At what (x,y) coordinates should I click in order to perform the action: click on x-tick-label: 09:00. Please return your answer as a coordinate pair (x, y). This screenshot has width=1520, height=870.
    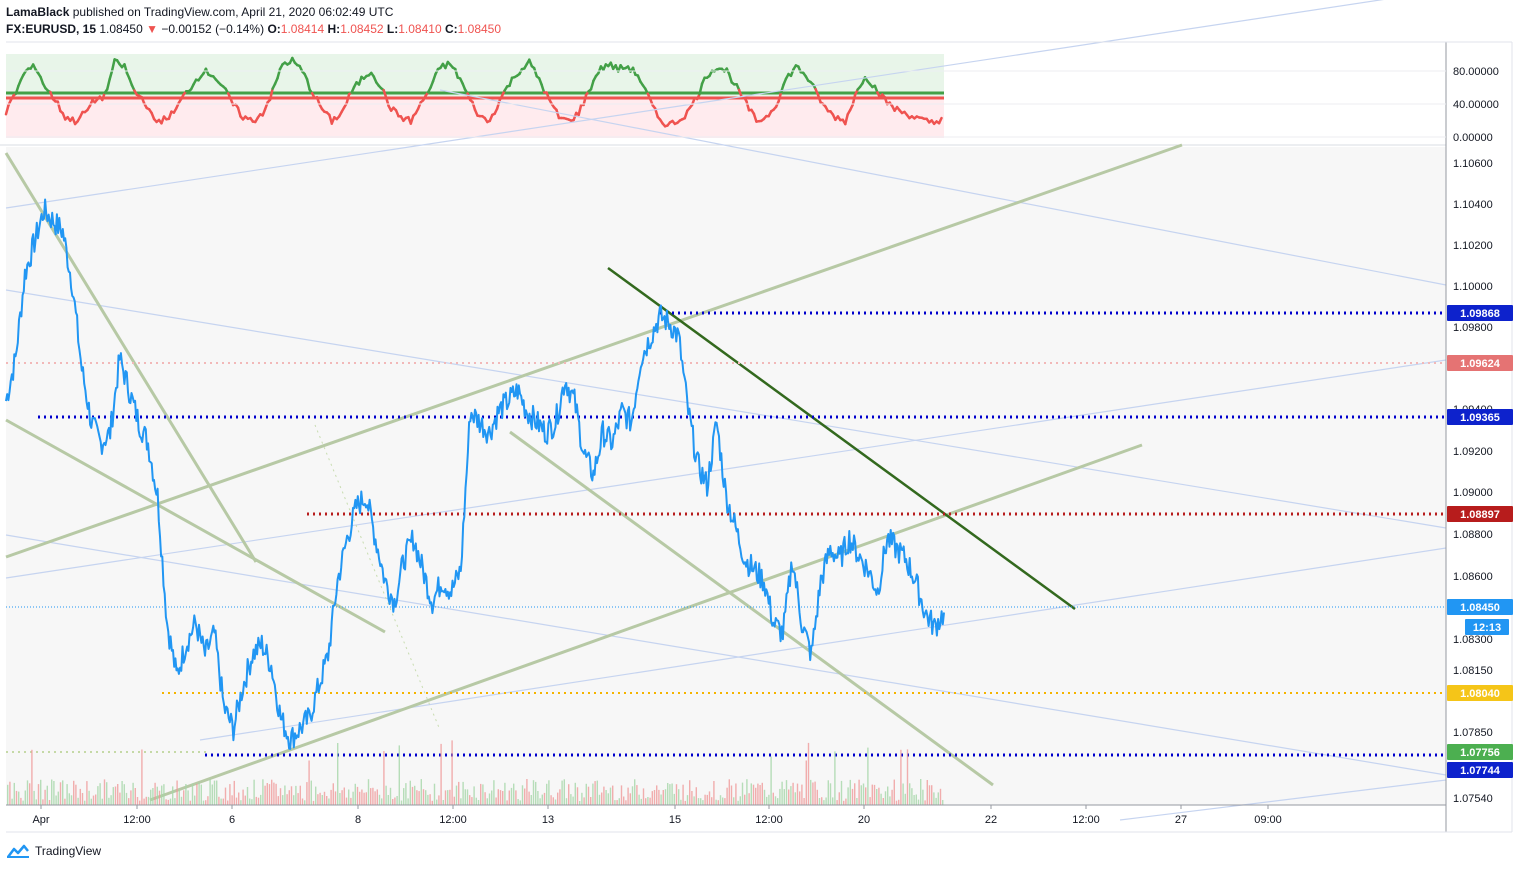
    Looking at the image, I should click on (1268, 820).